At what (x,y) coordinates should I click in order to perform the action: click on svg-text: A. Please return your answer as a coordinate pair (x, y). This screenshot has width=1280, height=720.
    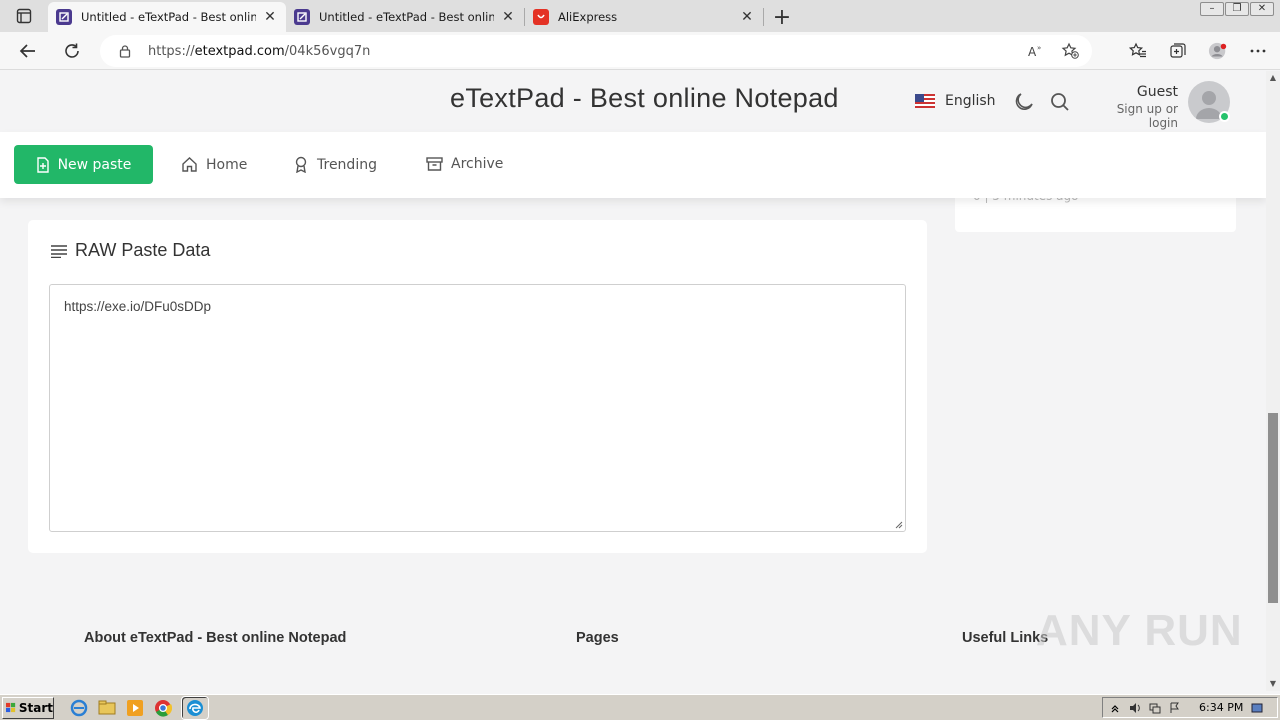
    Looking at the image, I should click on (1032, 52).